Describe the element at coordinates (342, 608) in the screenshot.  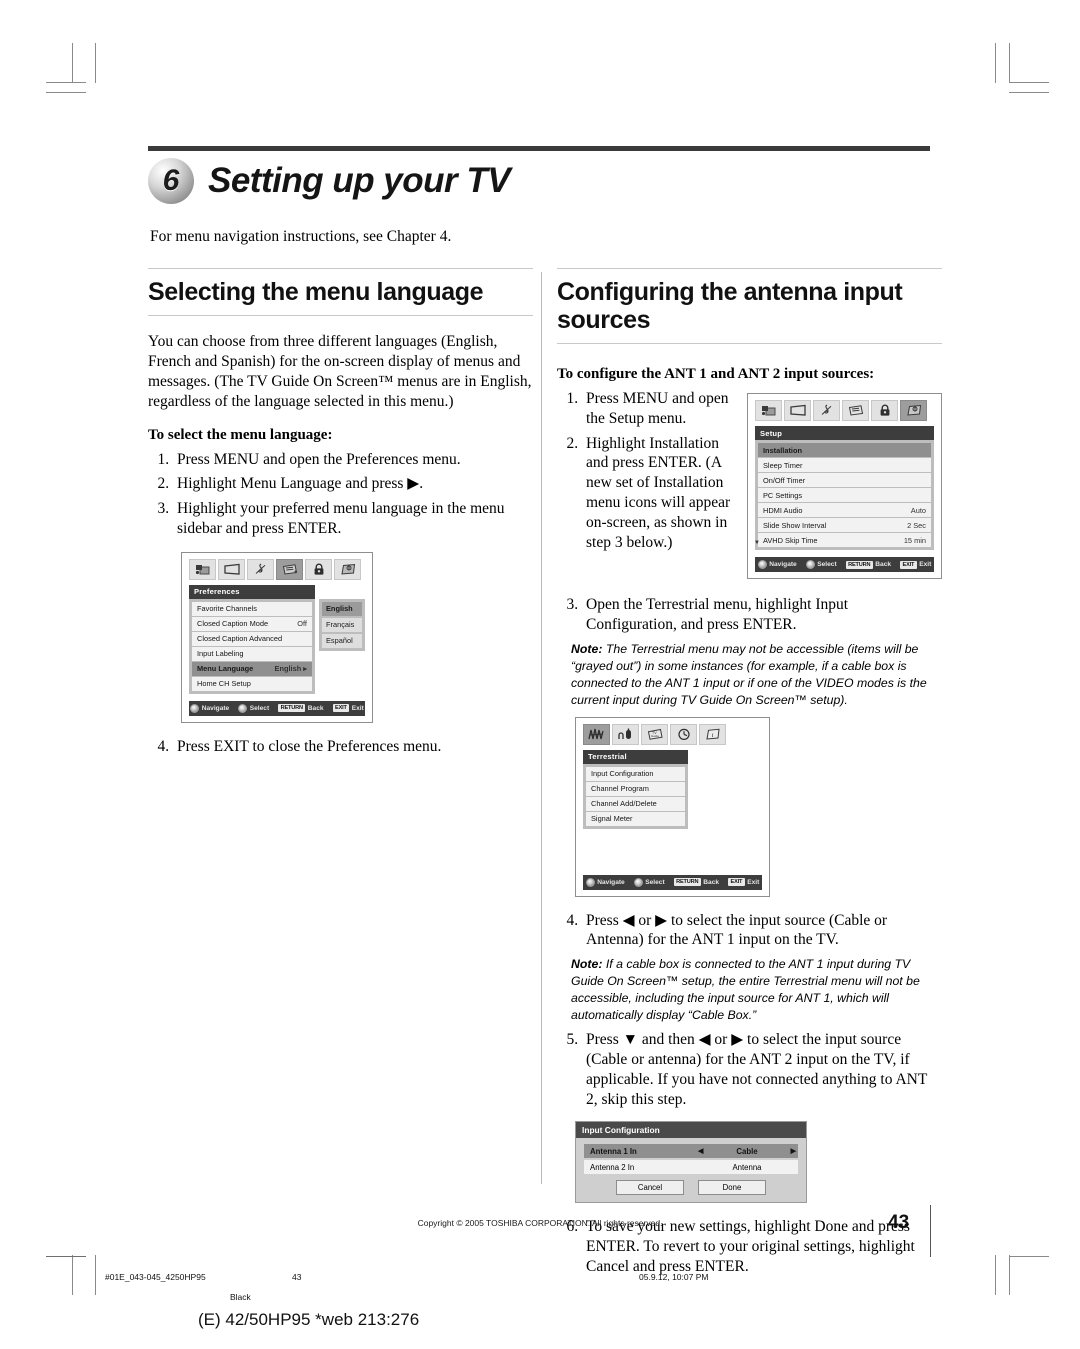
I see `language-option-english: English` at that location.